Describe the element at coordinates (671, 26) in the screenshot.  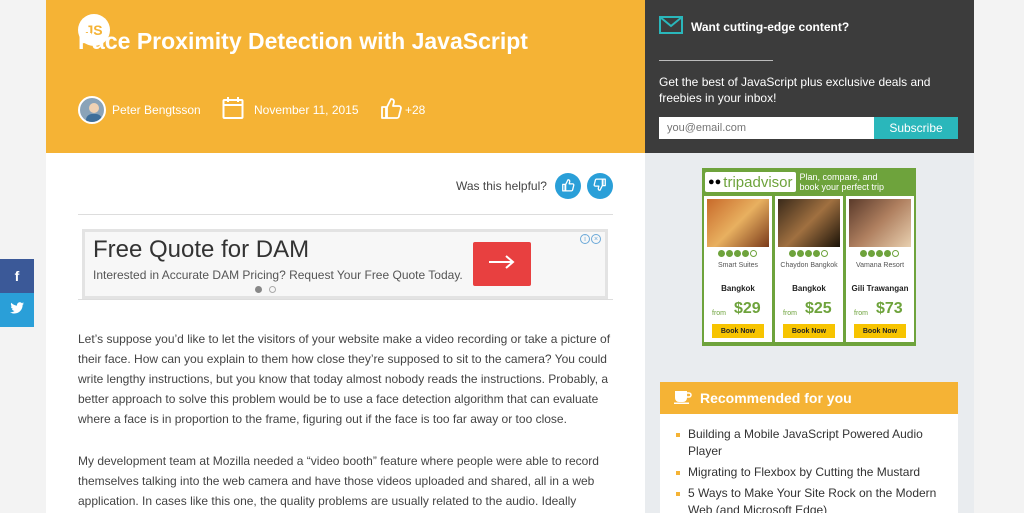
I see `envelope-icon` at that location.